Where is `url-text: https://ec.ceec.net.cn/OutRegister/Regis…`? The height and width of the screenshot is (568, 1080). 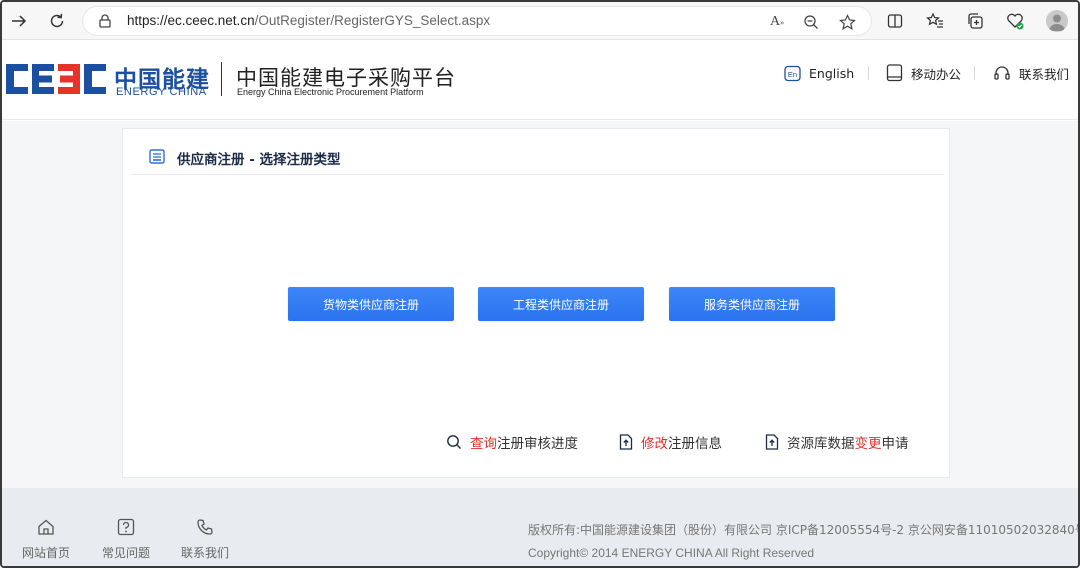 url-text: https://ec.ceec.net.cn/OutRegister/Regis… is located at coordinates (308, 20).